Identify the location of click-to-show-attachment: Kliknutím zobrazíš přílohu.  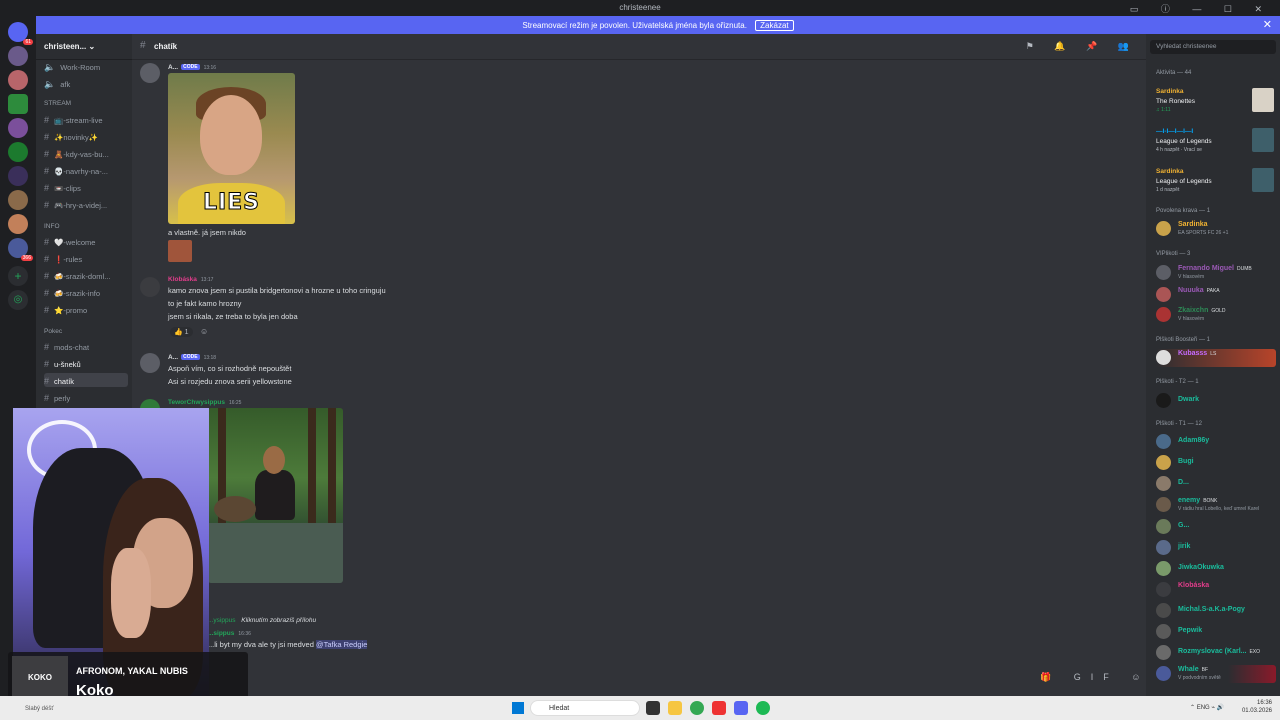
(278, 620).